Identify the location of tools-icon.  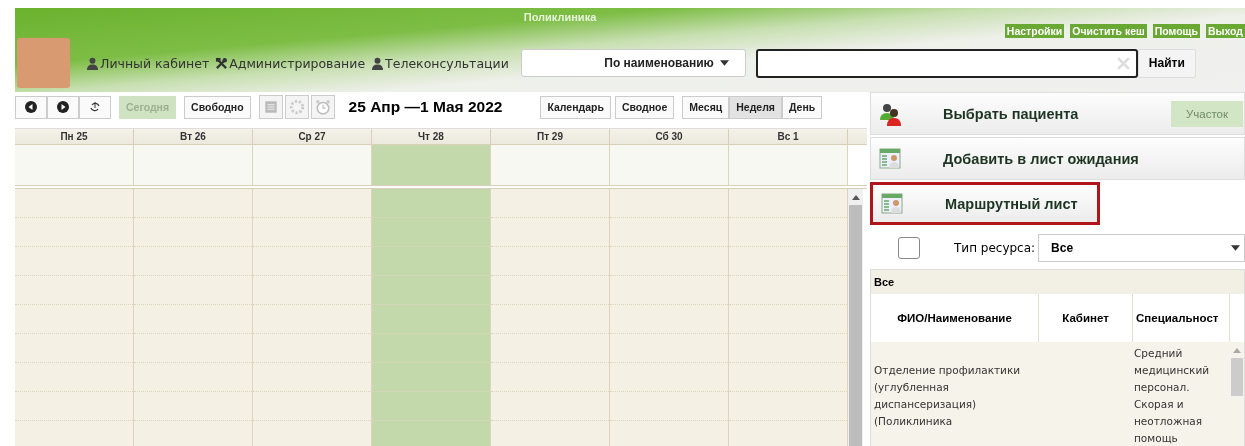
(222, 63).